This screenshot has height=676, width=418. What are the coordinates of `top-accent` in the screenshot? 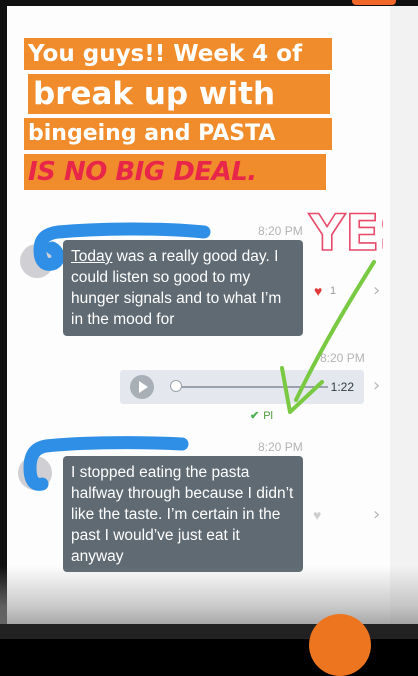 It's located at (374, 2).